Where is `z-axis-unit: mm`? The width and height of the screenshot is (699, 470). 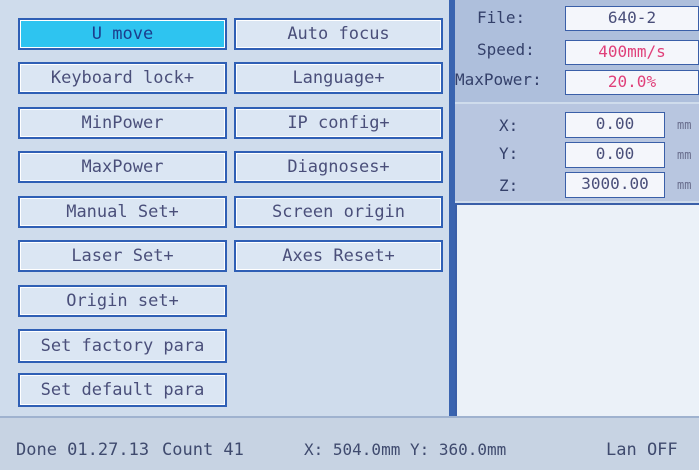
z-axis-unit: mm is located at coordinates (684, 185).